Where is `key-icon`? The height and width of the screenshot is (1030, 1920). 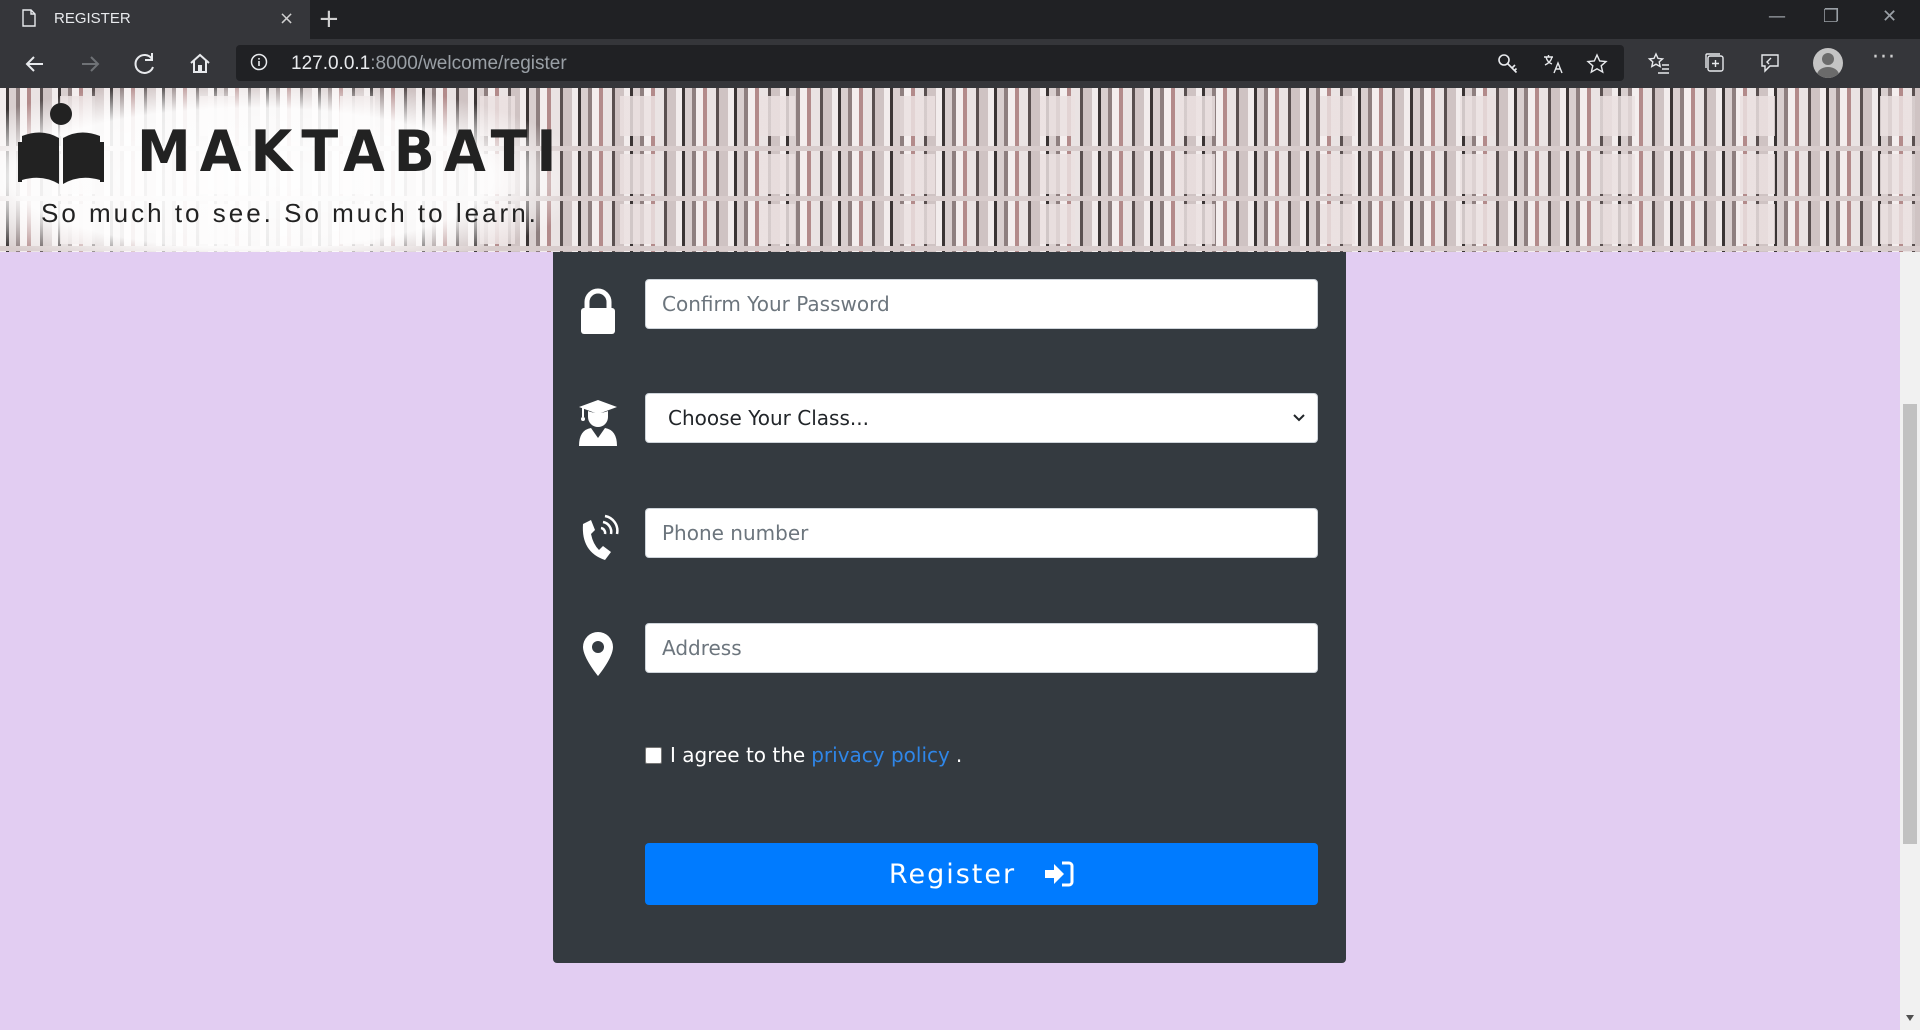
key-icon is located at coordinates (1508, 64).